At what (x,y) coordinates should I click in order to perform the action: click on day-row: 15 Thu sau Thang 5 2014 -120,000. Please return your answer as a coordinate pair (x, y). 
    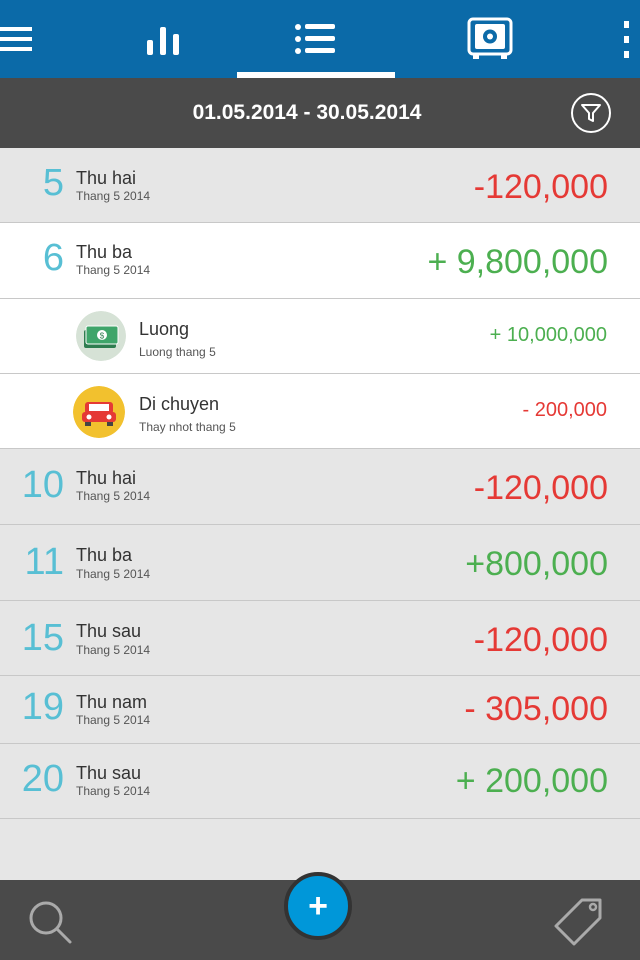
    Looking at the image, I should click on (320, 638).